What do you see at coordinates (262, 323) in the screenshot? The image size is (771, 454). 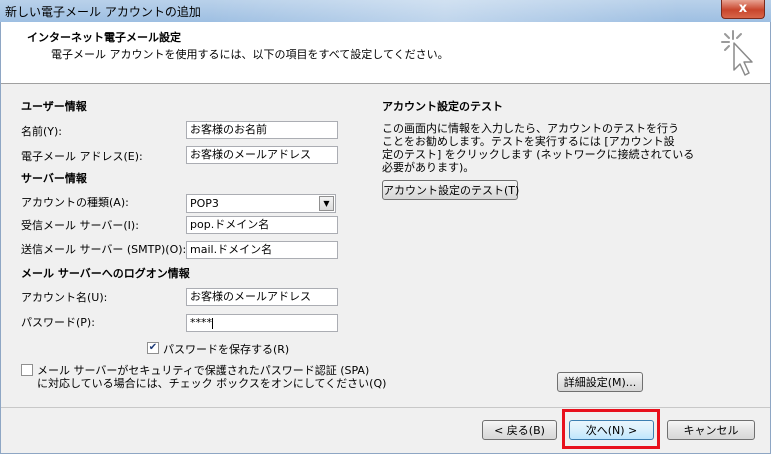 I see `password-field: ****` at bounding box center [262, 323].